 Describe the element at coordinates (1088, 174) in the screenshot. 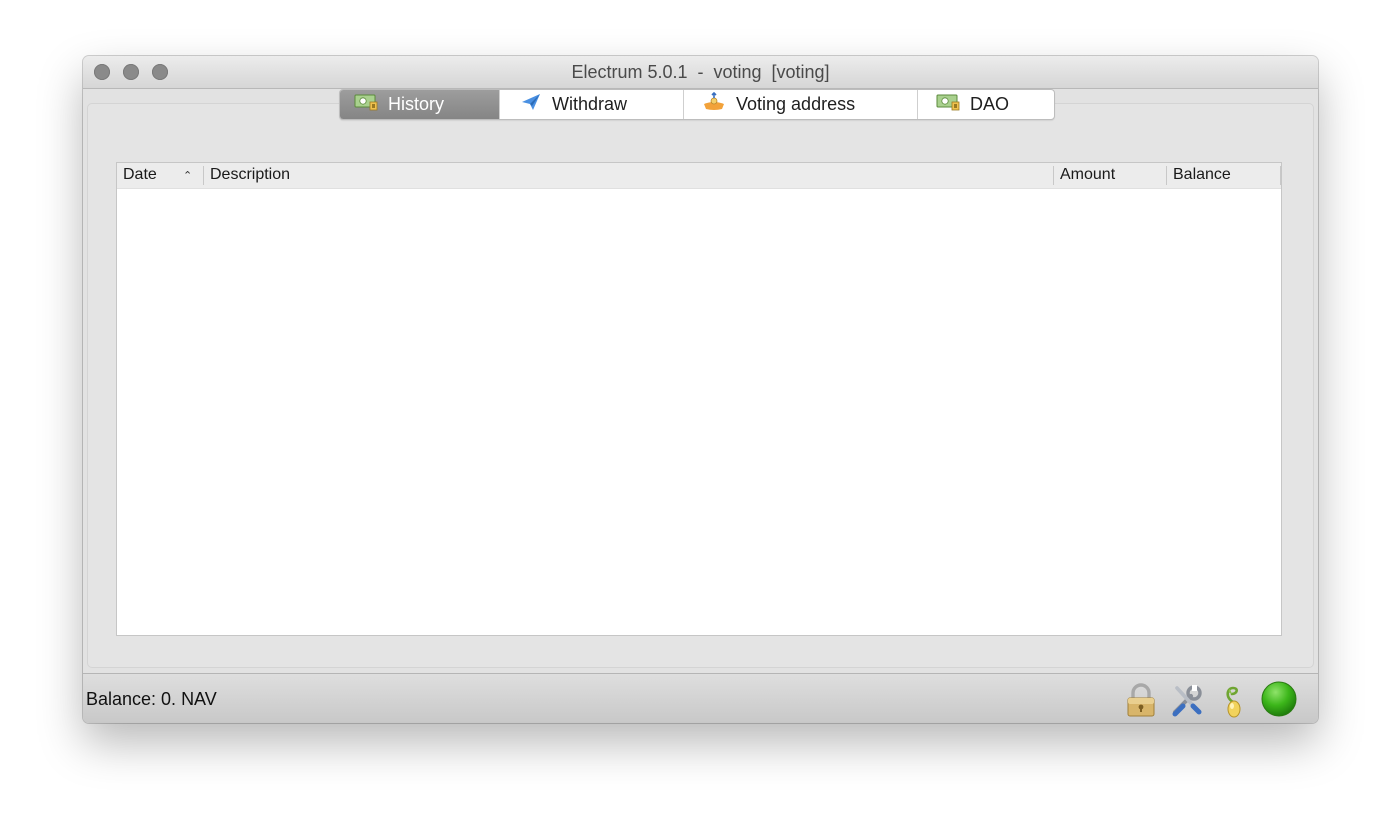

I see `column-header-amount-label: Amount` at that location.